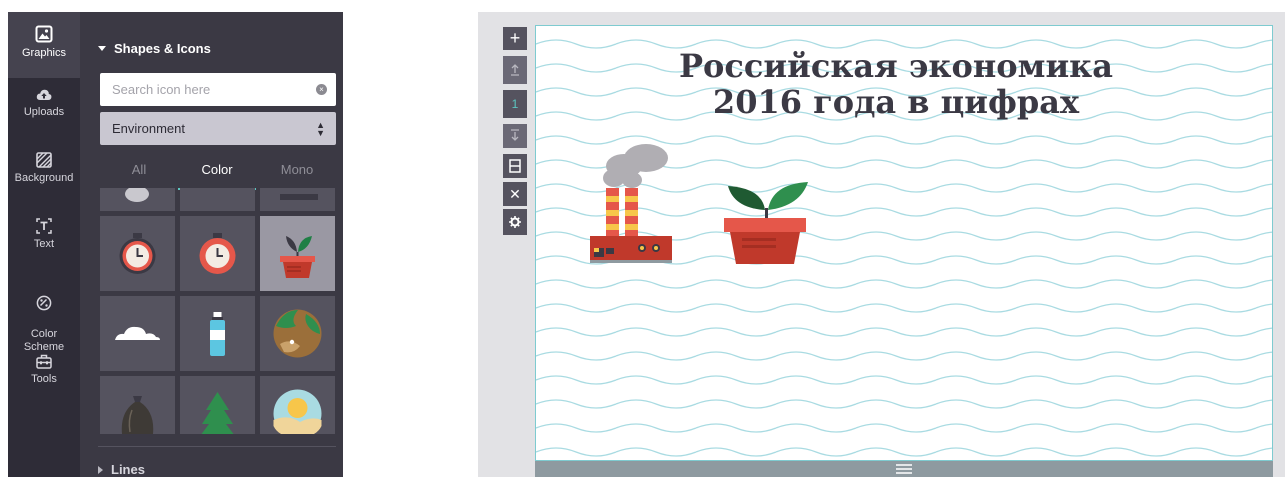  I want to click on canvas-resize-handle, so click(904, 469).